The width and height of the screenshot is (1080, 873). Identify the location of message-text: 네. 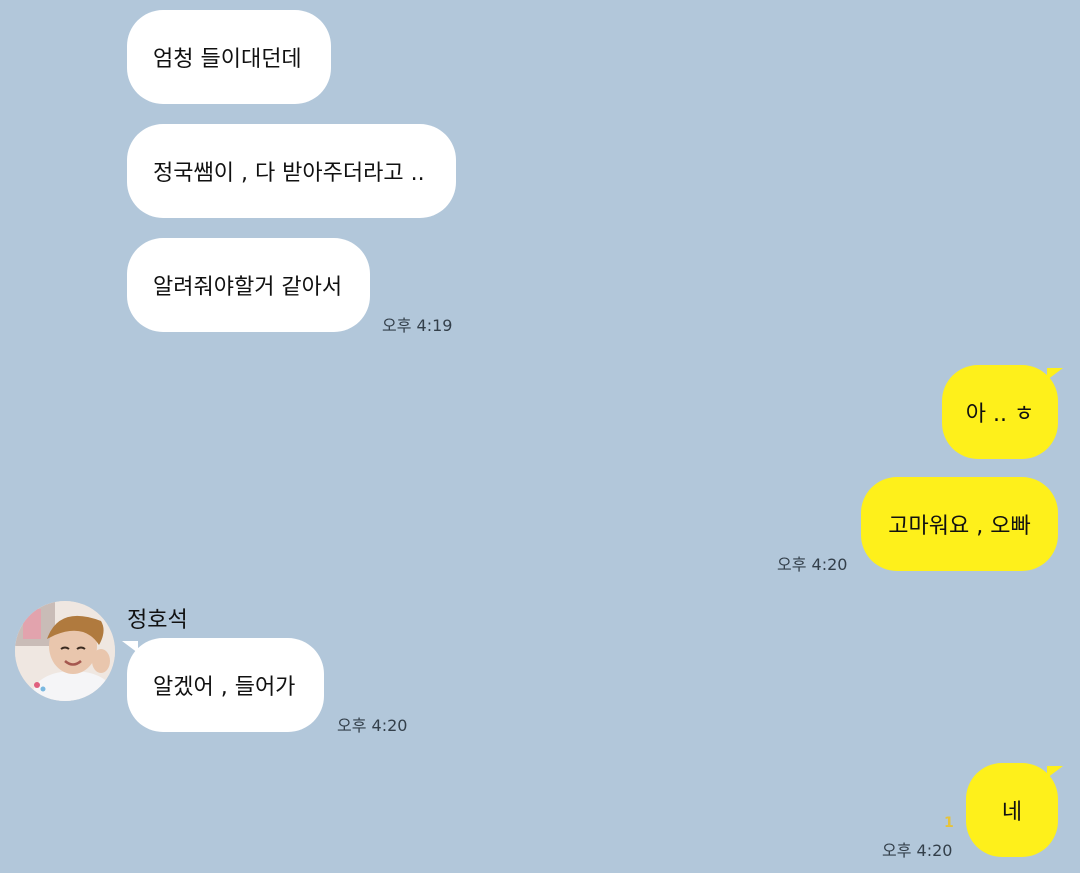
(1012, 812).